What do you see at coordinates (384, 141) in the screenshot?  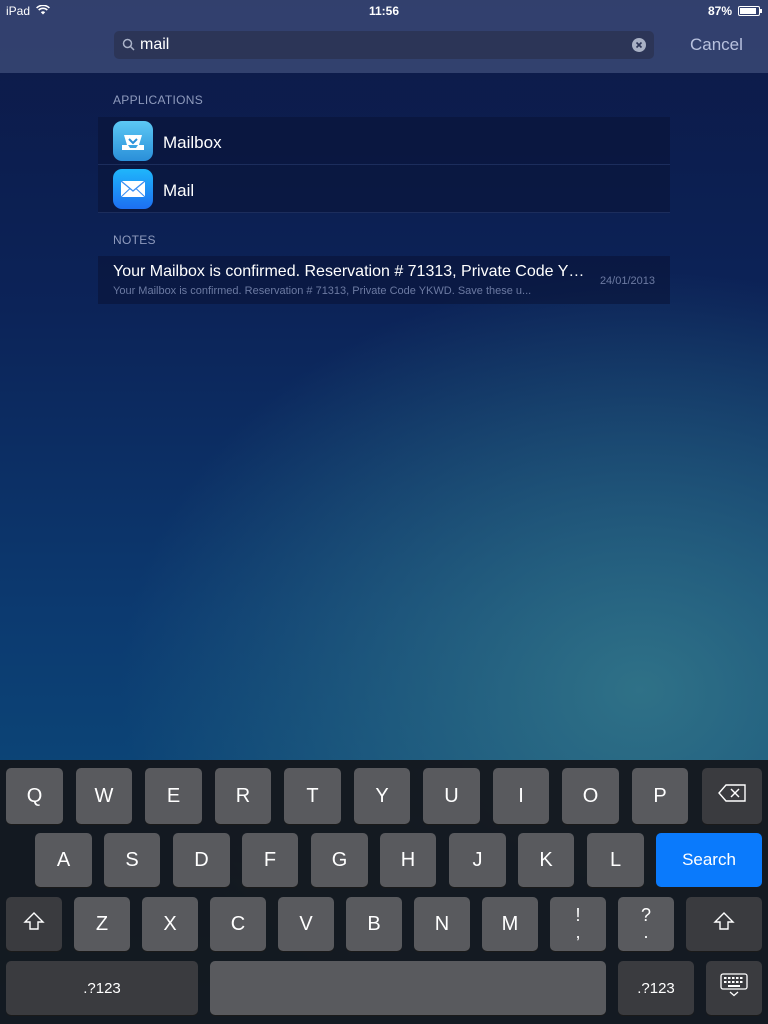 I see `result-app-mailbox: Mailbox` at bounding box center [384, 141].